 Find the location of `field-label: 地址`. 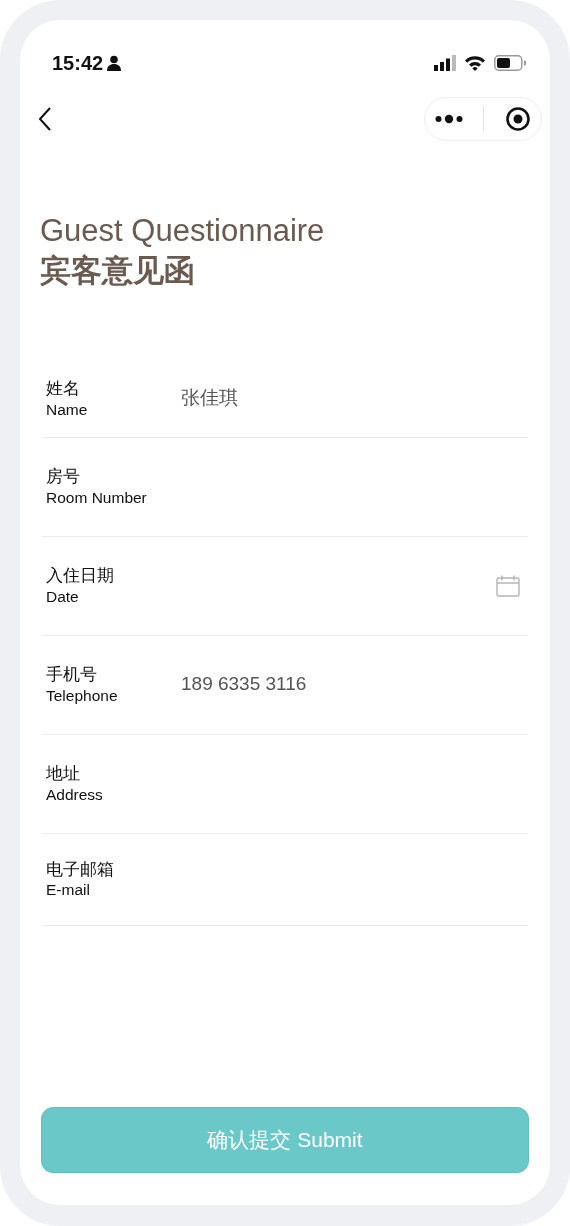

field-label: 地址 is located at coordinates (63, 774).